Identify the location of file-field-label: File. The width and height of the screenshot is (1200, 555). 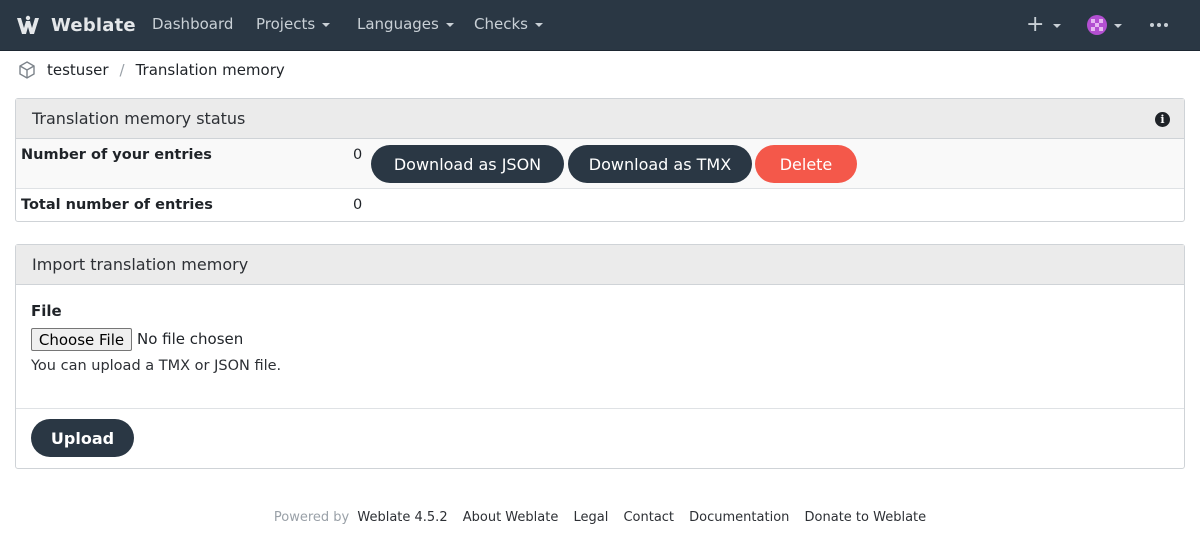
(46, 311).